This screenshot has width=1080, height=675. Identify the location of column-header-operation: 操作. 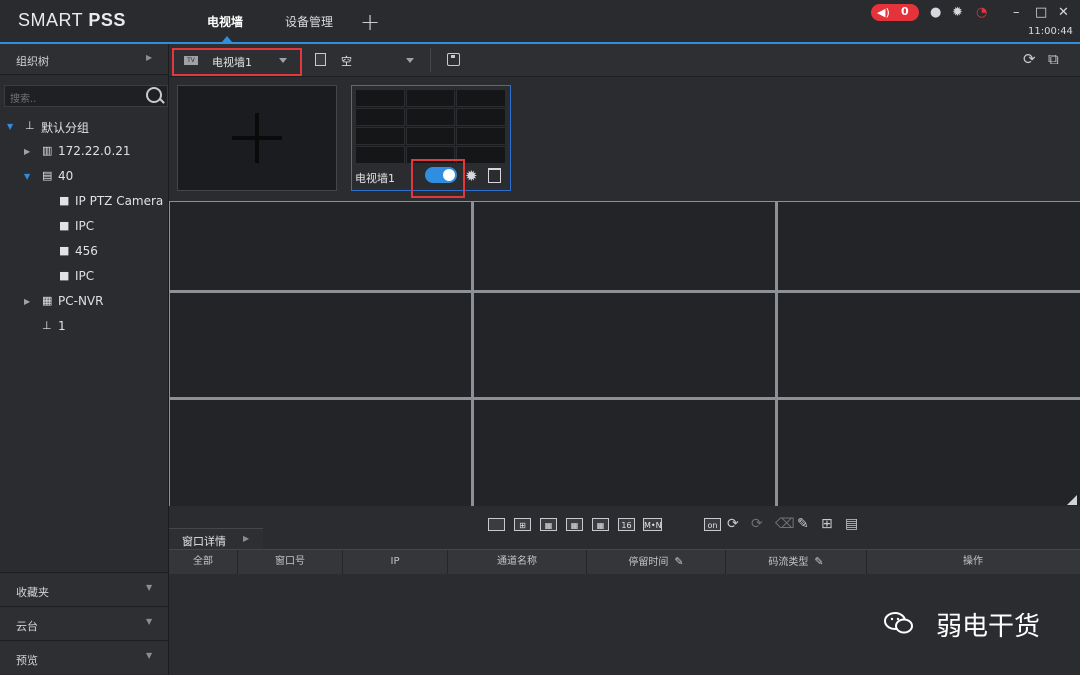
(973, 562).